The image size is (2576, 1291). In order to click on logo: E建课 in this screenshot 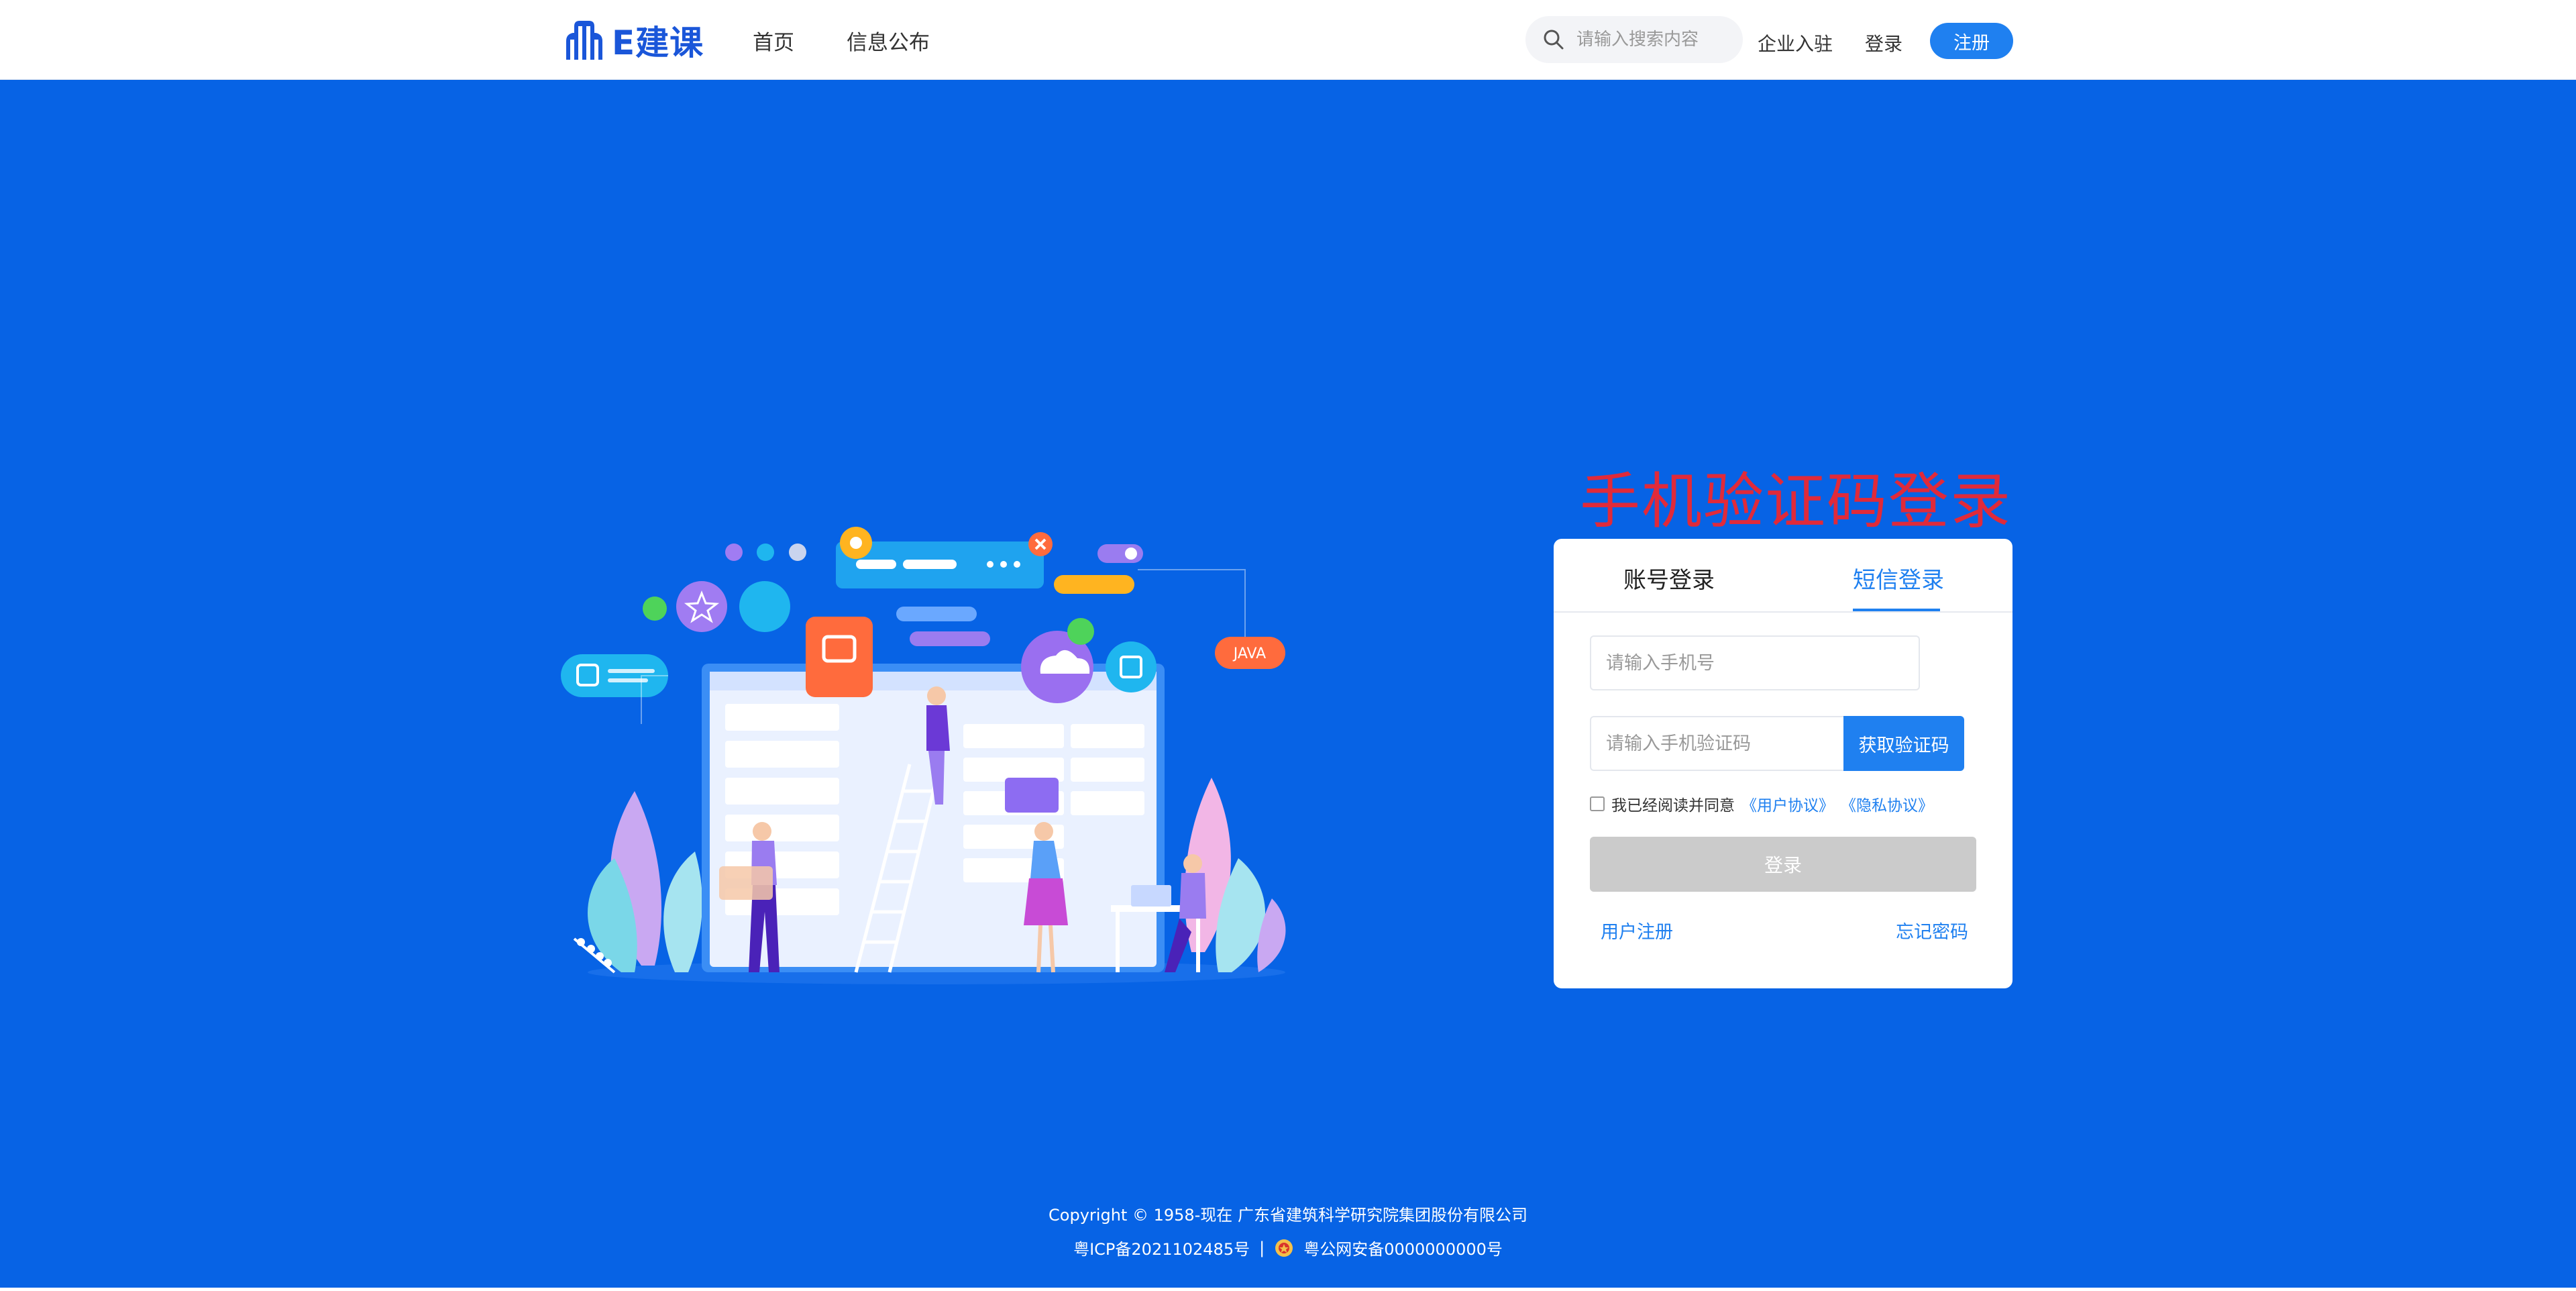, I will do `click(632, 40)`.